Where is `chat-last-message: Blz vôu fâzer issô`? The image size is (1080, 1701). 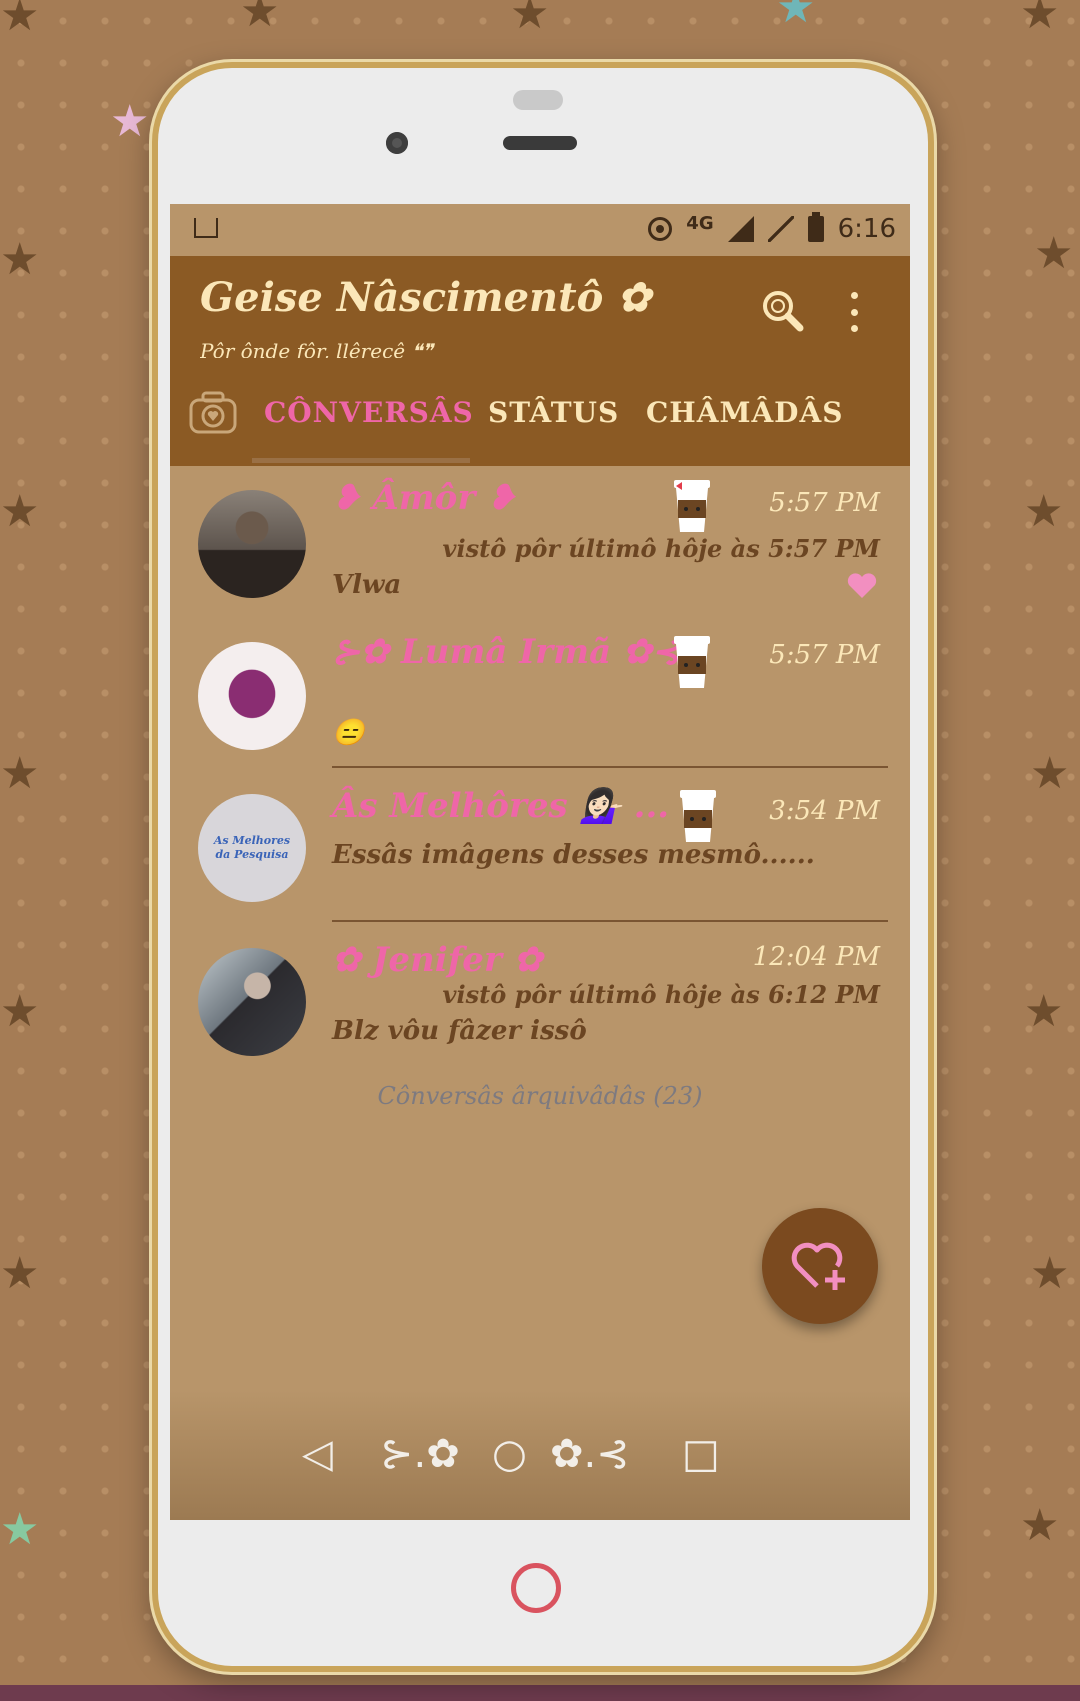
chat-last-message: Blz vôu fâzer issô is located at coordinates (459, 1031).